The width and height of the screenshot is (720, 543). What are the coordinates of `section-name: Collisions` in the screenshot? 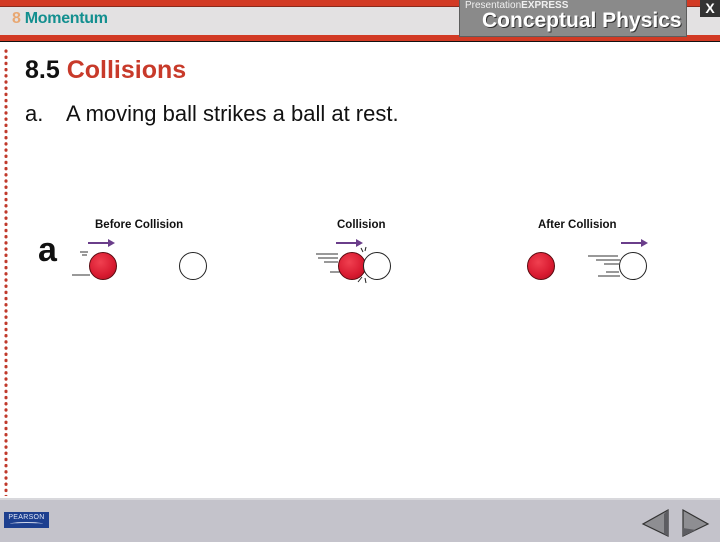 It's located at (126, 70).